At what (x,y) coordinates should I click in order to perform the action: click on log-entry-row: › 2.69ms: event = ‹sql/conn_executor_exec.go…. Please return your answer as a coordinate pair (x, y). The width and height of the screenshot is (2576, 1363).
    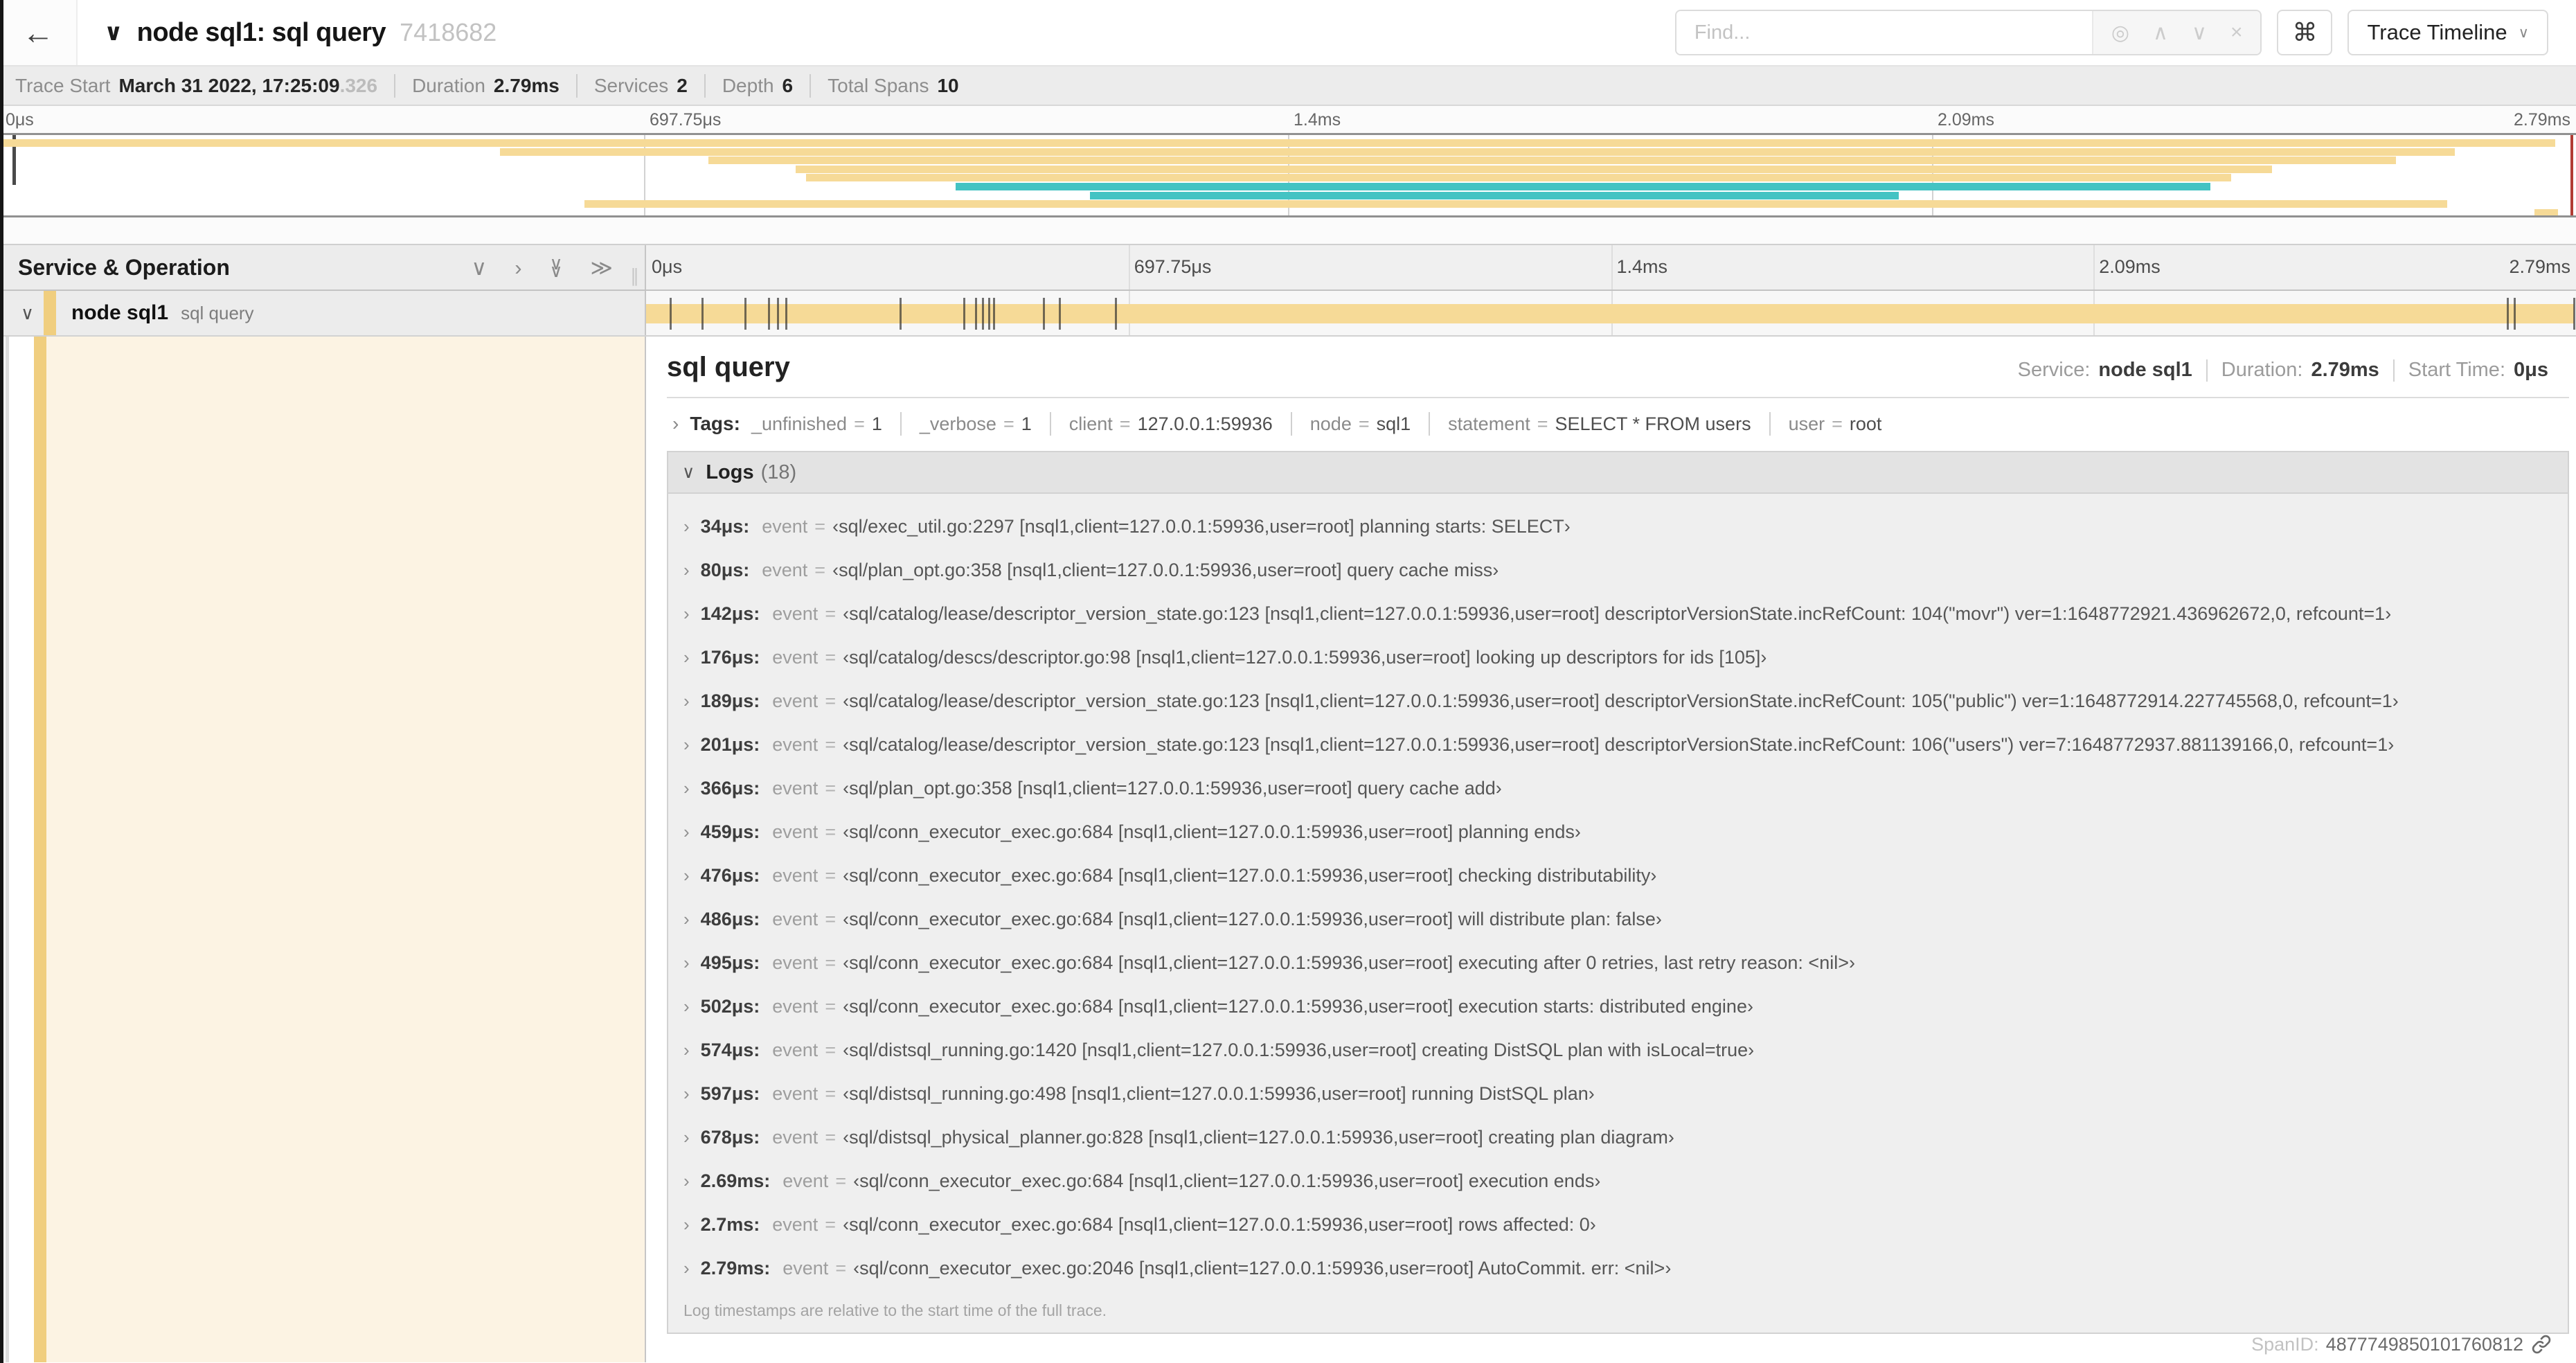
    Looking at the image, I should click on (1618, 1181).